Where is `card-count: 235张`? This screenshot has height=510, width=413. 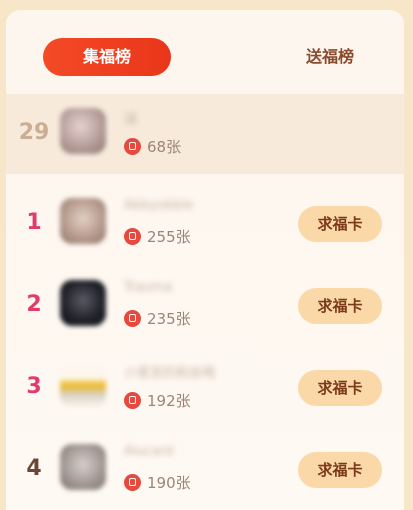
card-count: 235张 is located at coordinates (157, 318).